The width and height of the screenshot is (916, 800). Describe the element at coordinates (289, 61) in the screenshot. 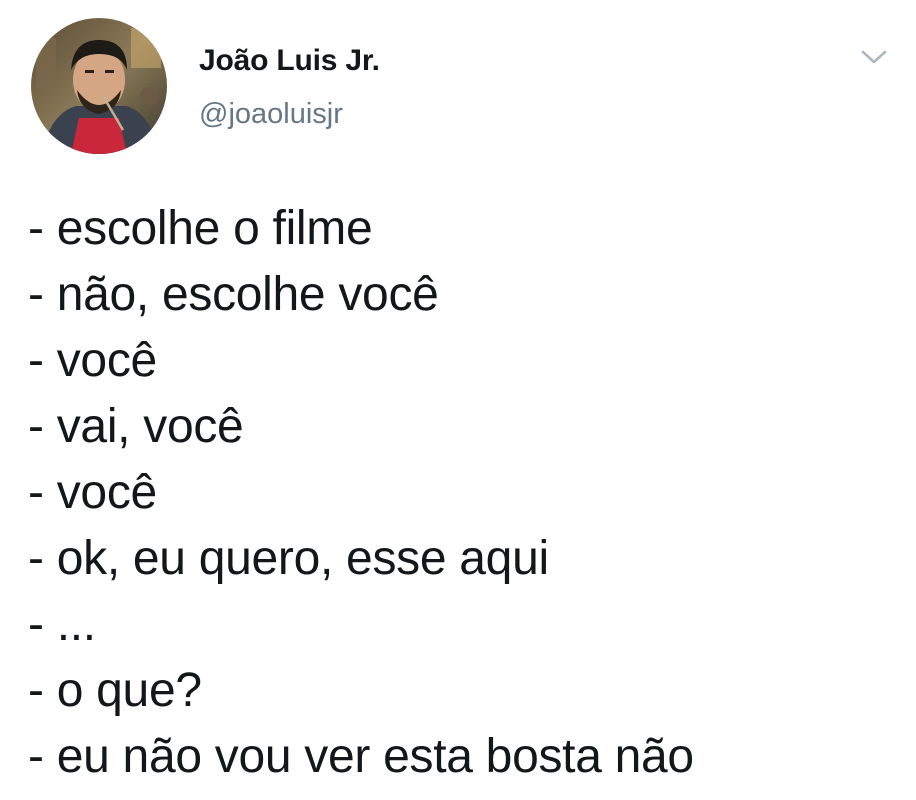

I see `author-display-name: João Luis Jr.` at that location.